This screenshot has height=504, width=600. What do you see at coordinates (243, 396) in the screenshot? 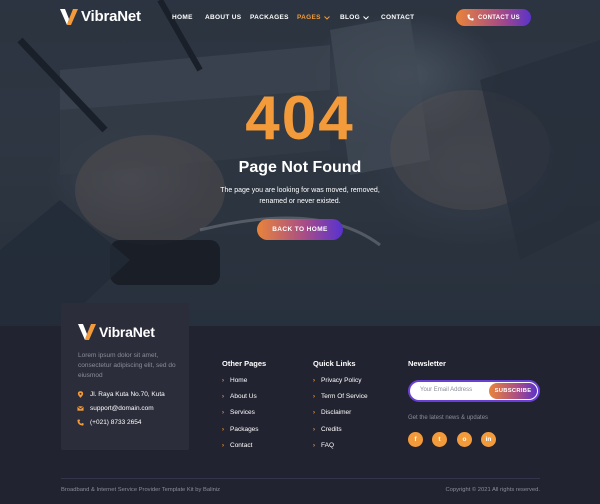
I see `footer-link-label: About Us` at bounding box center [243, 396].